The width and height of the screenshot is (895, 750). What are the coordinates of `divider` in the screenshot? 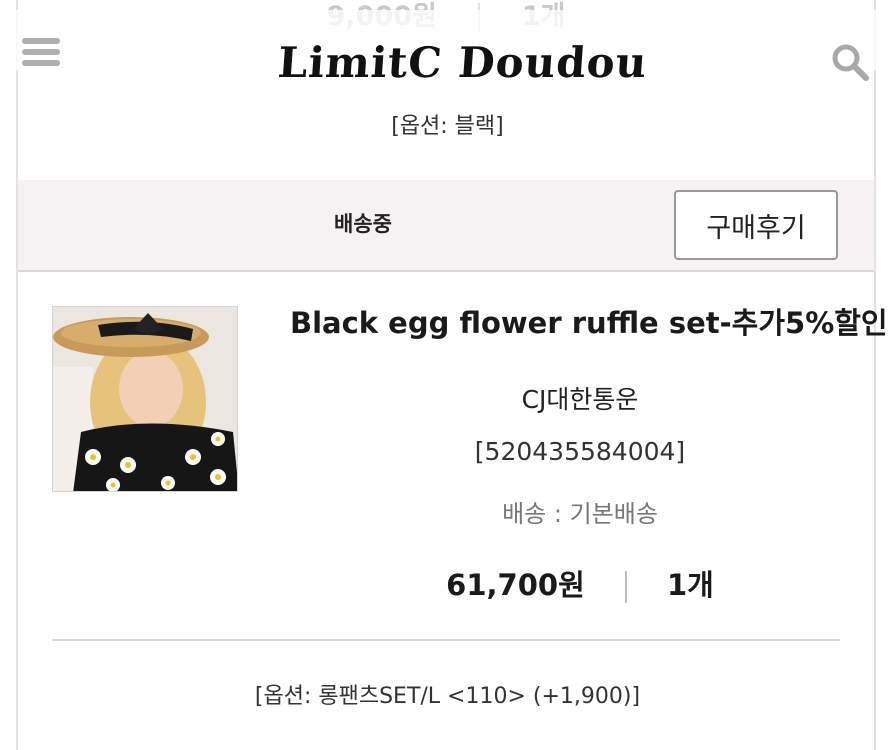 It's located at (446, 640).